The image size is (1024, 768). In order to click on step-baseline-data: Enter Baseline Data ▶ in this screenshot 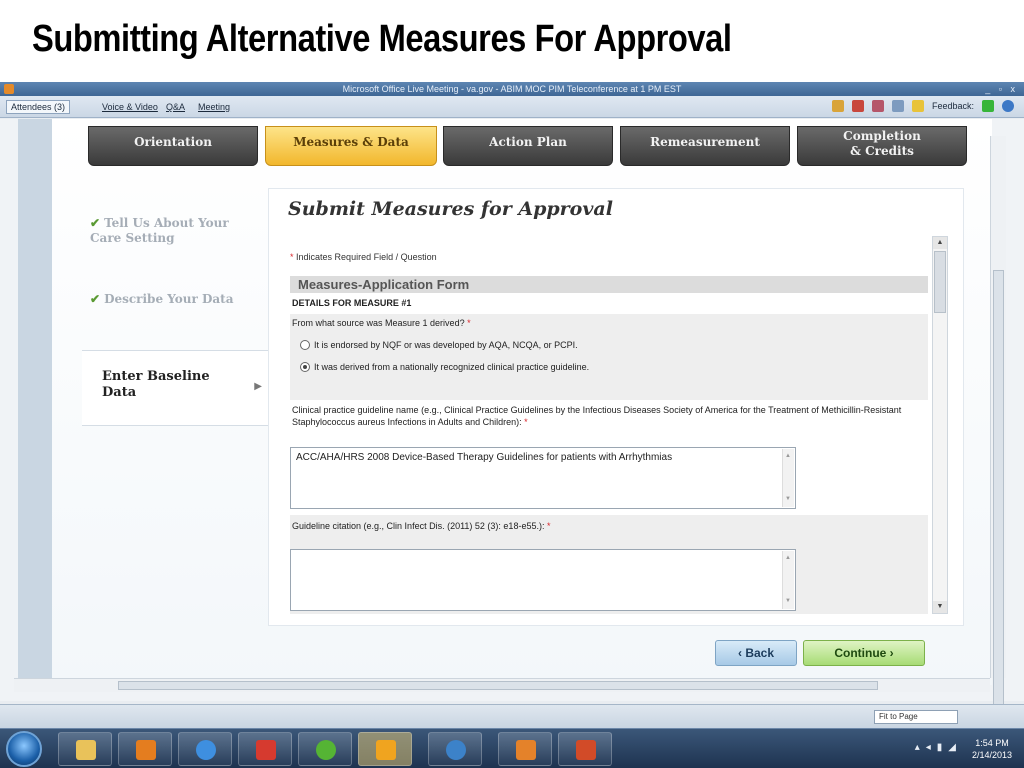, I will do `click(176, 388)`.